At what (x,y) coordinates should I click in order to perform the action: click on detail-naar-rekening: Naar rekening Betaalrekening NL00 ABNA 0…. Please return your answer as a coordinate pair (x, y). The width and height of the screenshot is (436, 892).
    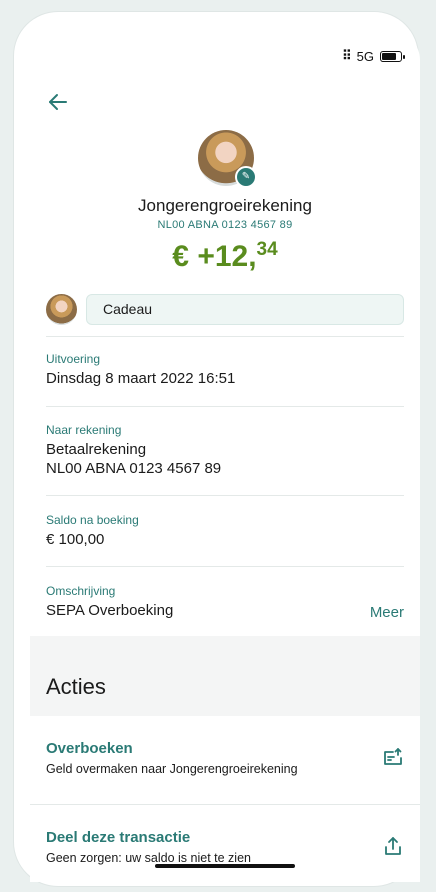
    Looking at the image, I should click on (225, 450).